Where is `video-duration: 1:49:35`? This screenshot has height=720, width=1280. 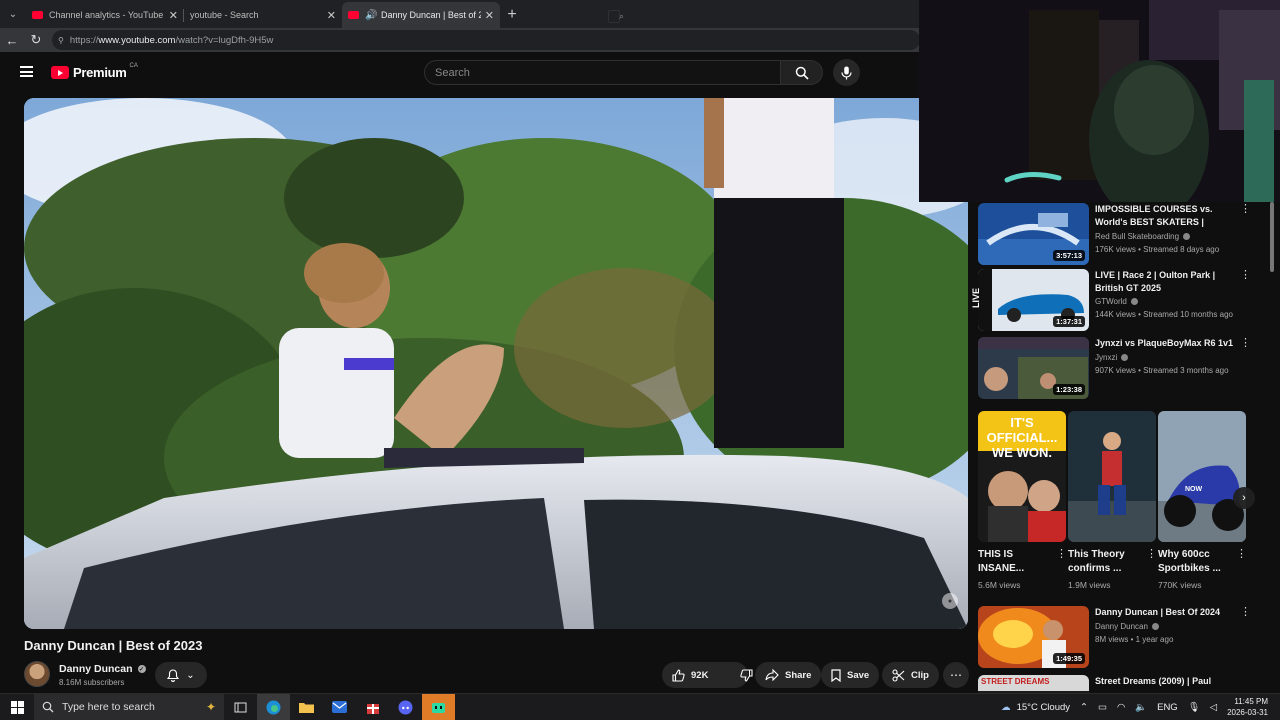 video-duration: 1:49:35 is located at coordinates (1069, 658).